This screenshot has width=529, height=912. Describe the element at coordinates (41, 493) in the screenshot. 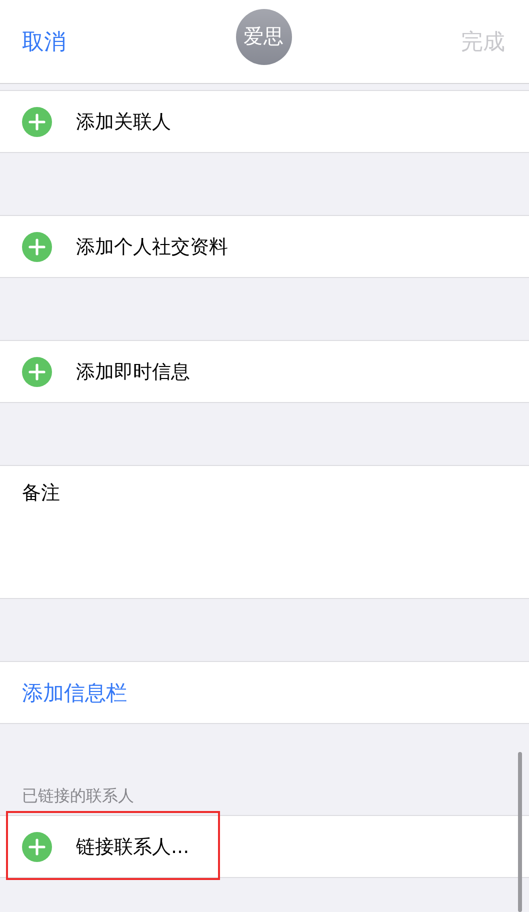

I see `notes-label: 备注` at that location.